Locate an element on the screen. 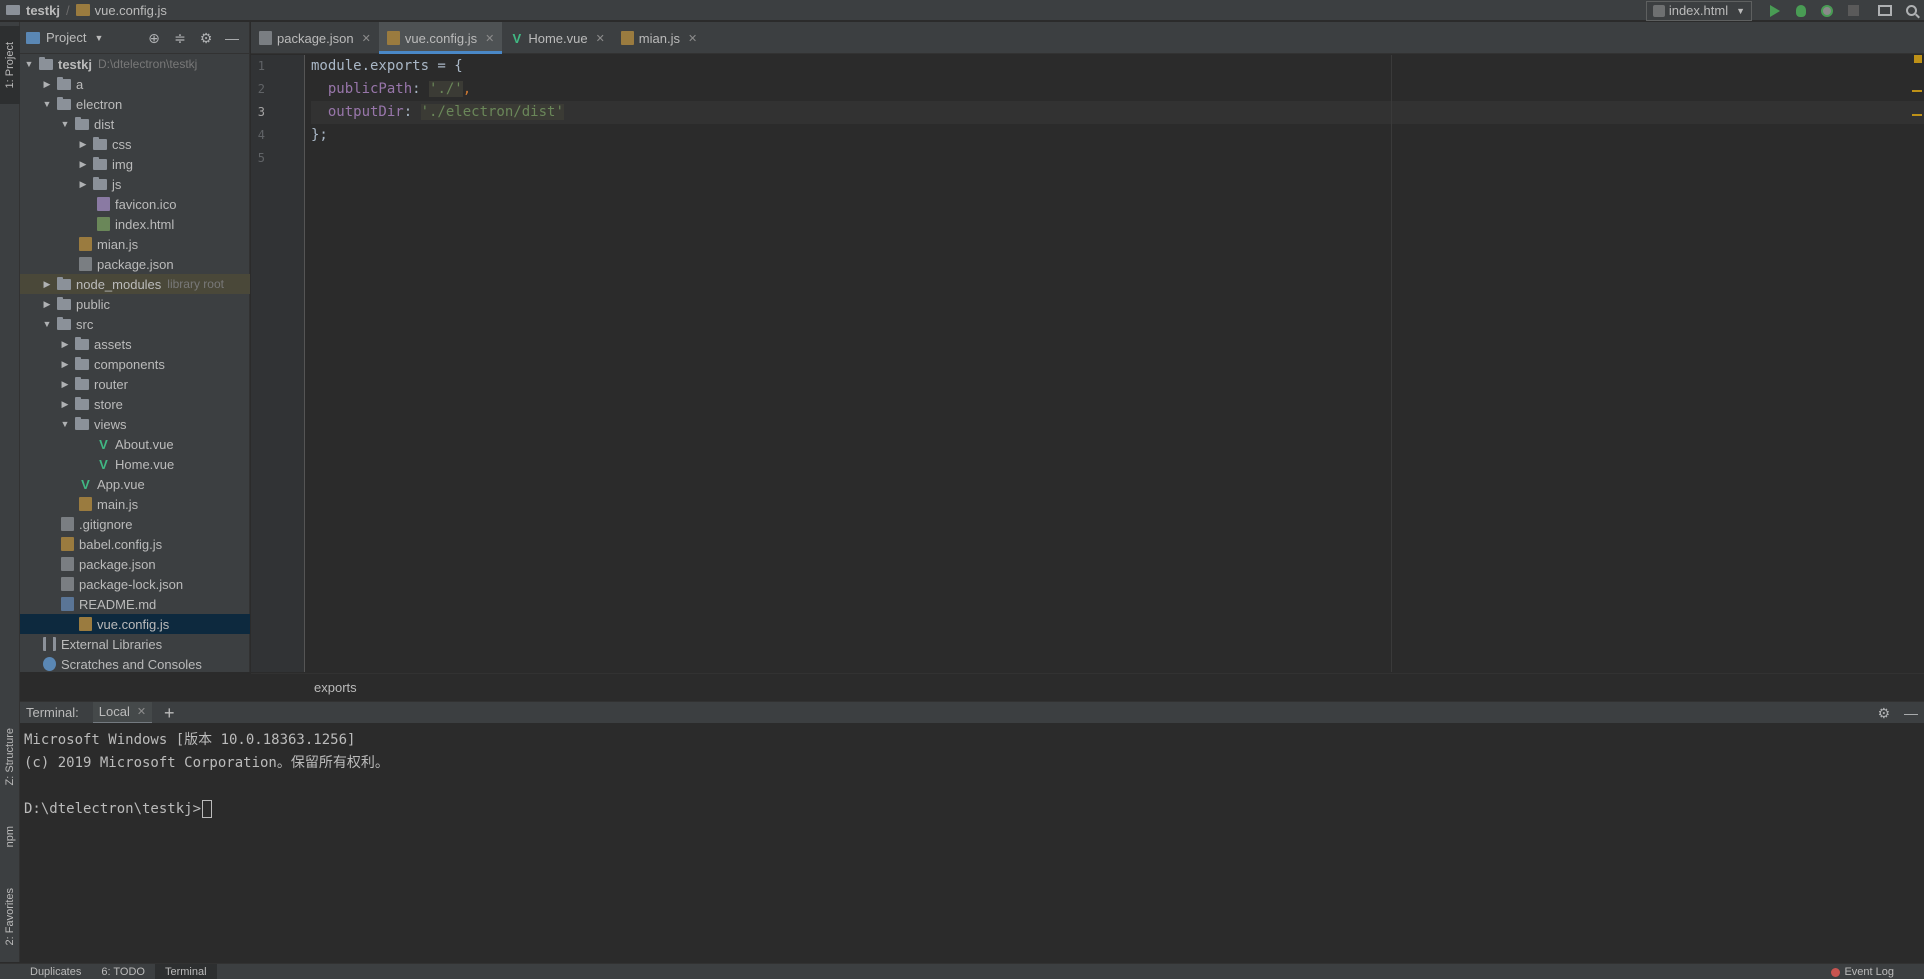 The height and width of the screenshot is (979, 1924). editor-breadcrumb: exports is located at coordinates (335, 687).